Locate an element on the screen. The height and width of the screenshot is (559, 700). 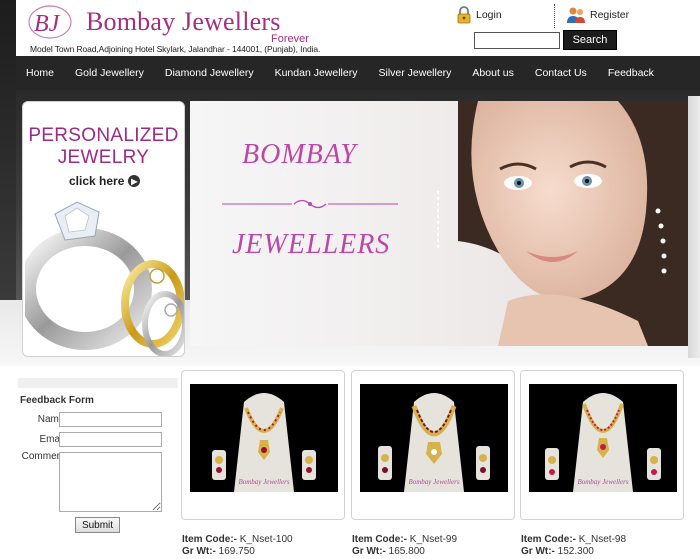
bj-monogram-icon: BJ is located at coordinates (50, 22).